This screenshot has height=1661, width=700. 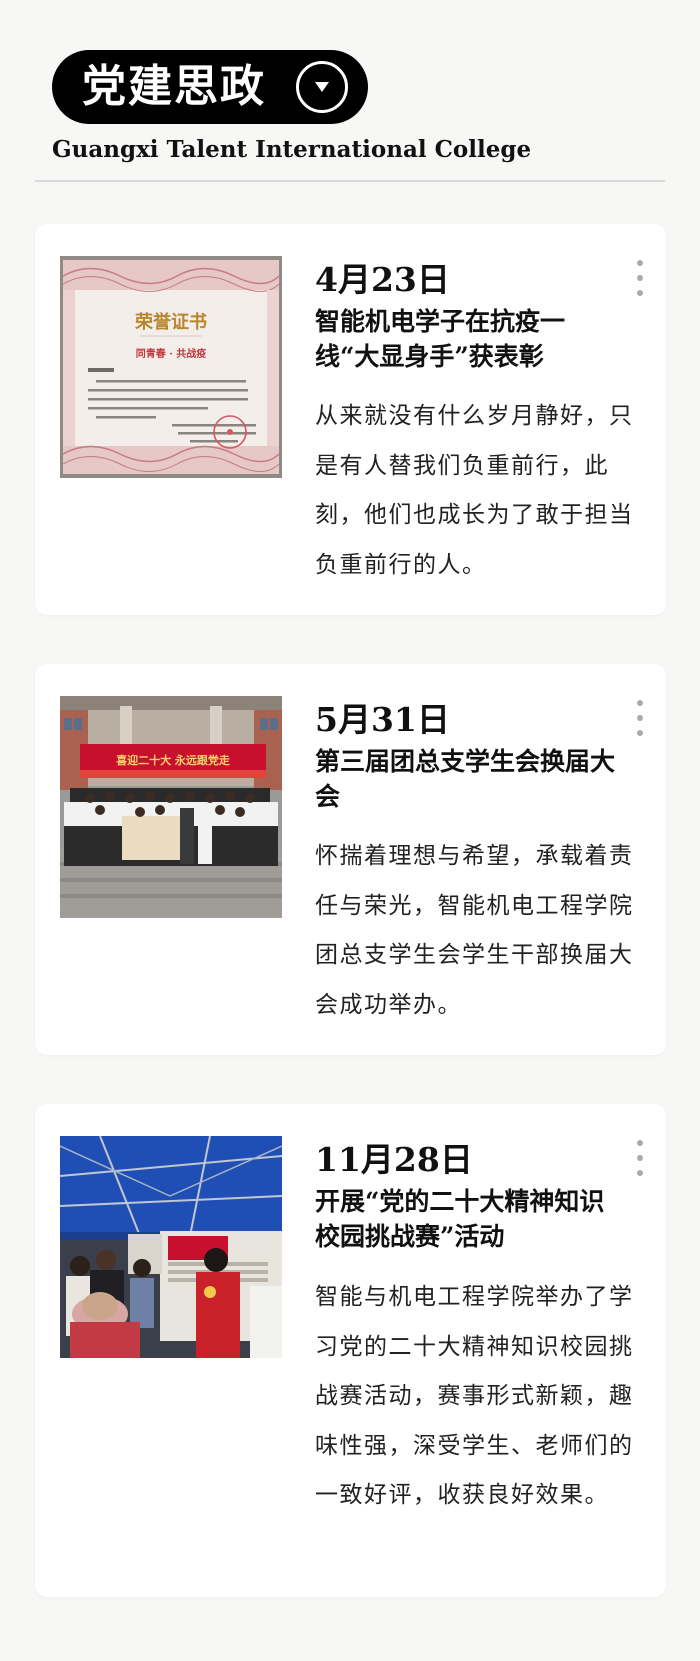 I want to click on section-title-pill: 党建思政, so click(x=210, y=87).